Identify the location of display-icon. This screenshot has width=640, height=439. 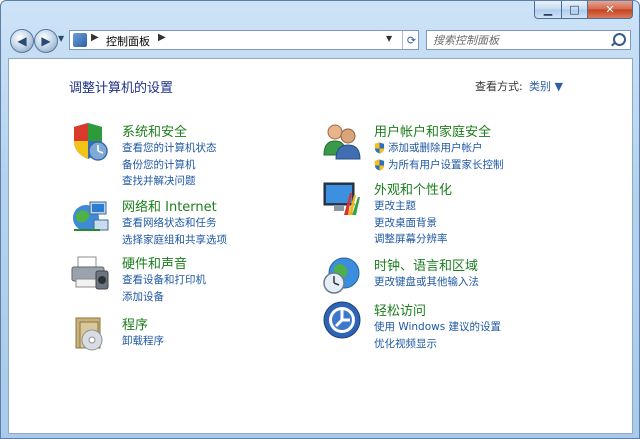
(342, 199).